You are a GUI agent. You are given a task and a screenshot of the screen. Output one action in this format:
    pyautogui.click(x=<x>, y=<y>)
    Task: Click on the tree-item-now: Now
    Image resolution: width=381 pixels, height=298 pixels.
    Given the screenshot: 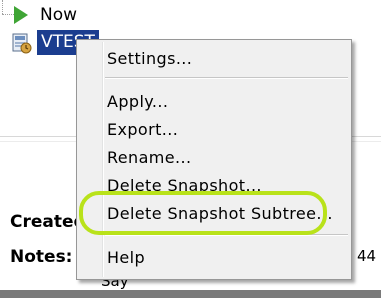 What is the action you would take?
    pyautogui.click(x=45, y=15)
    